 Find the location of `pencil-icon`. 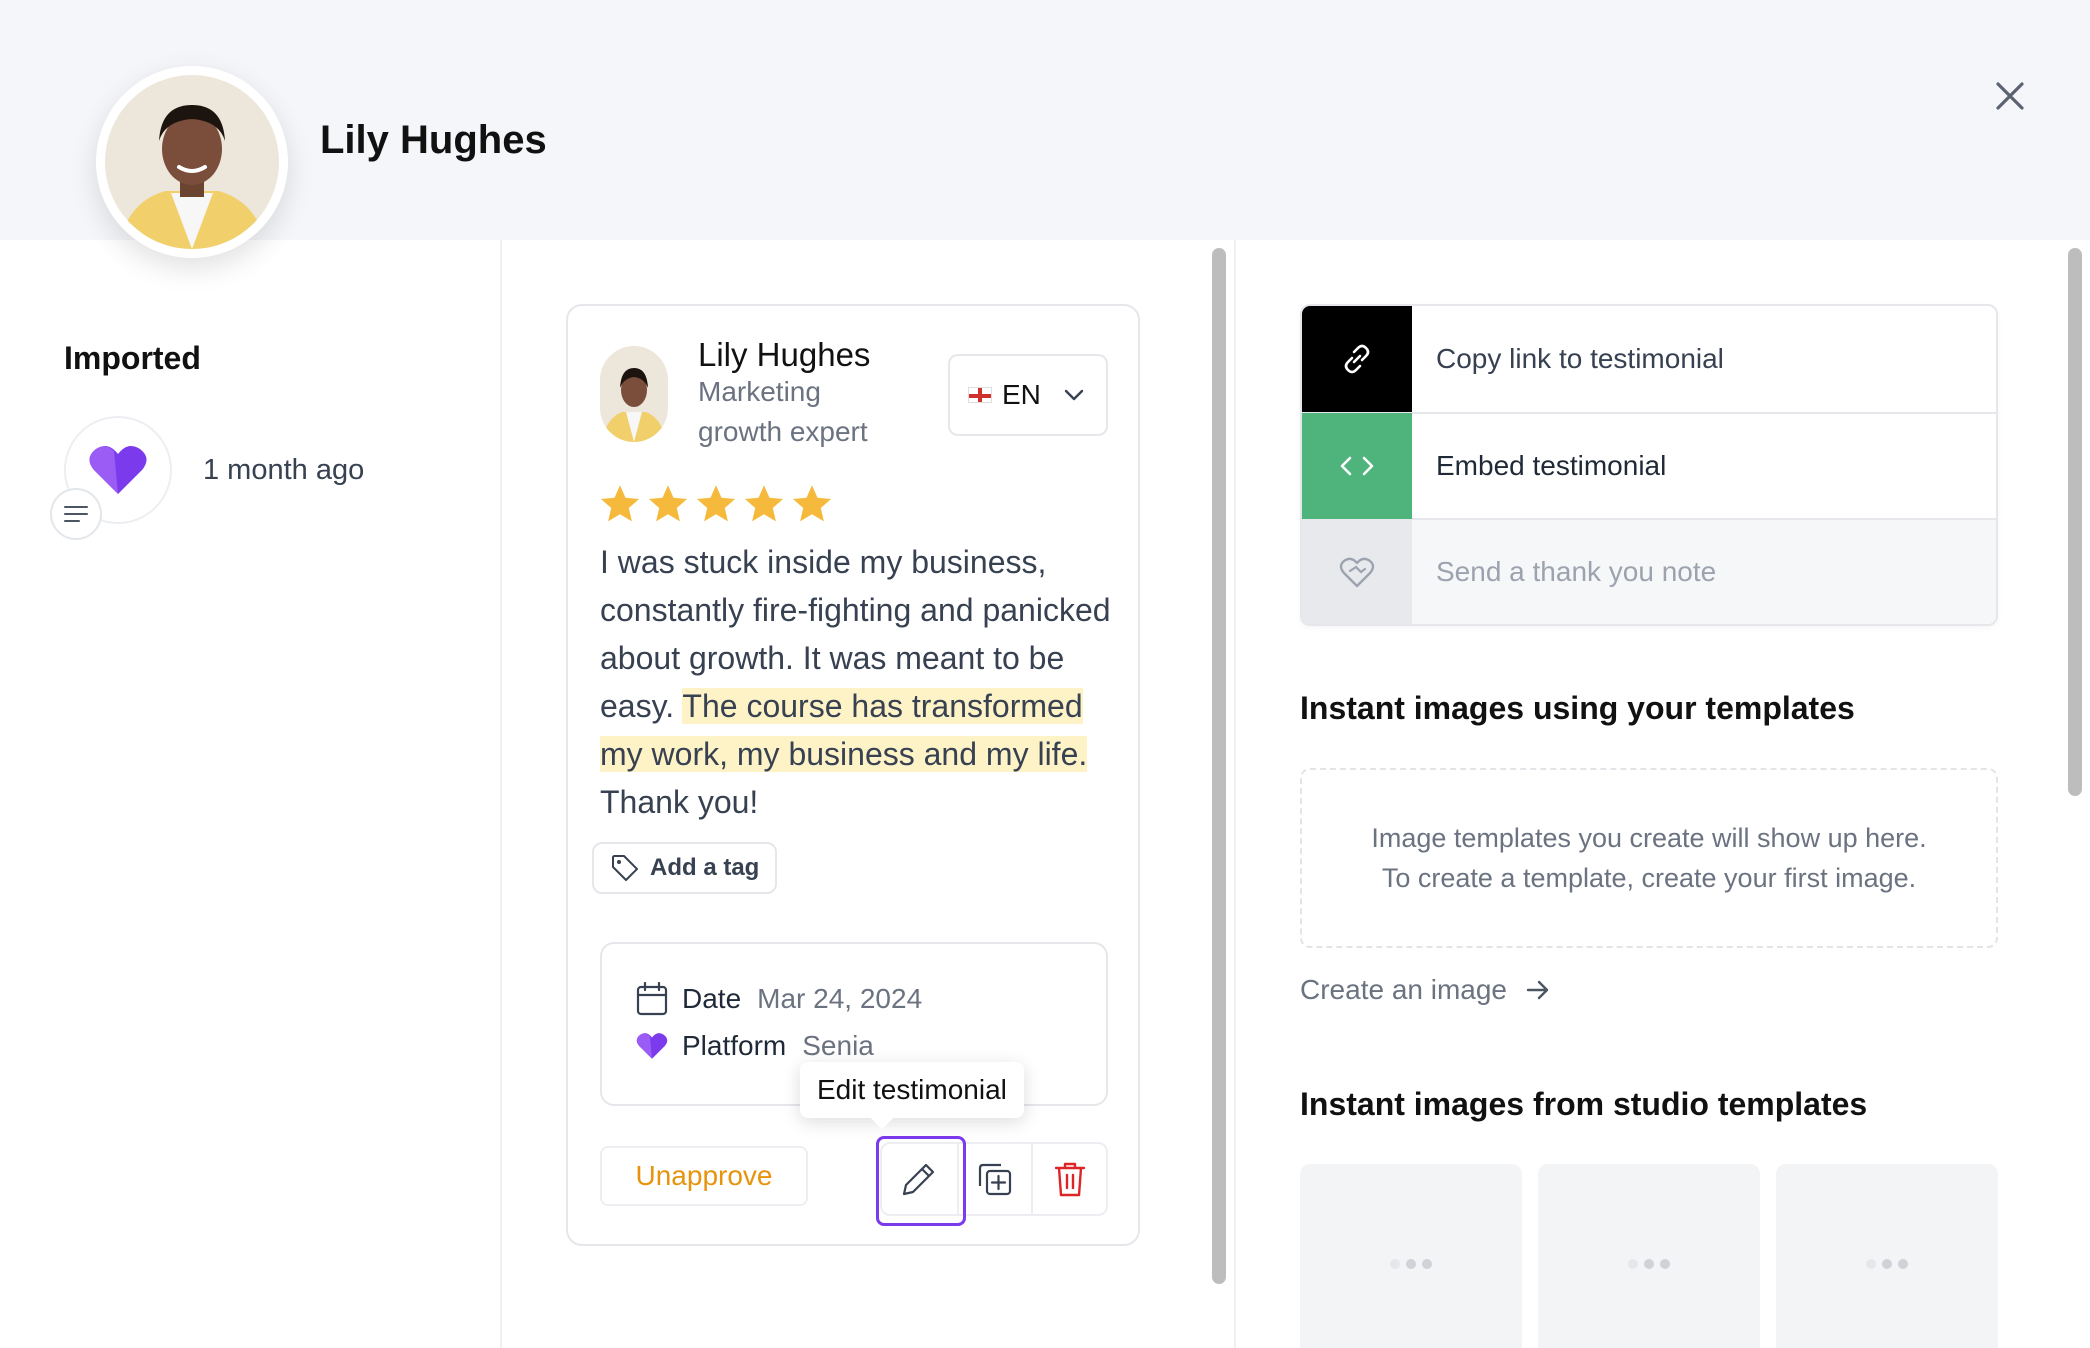

pencil-icon is located at coordinates (919, 1179).